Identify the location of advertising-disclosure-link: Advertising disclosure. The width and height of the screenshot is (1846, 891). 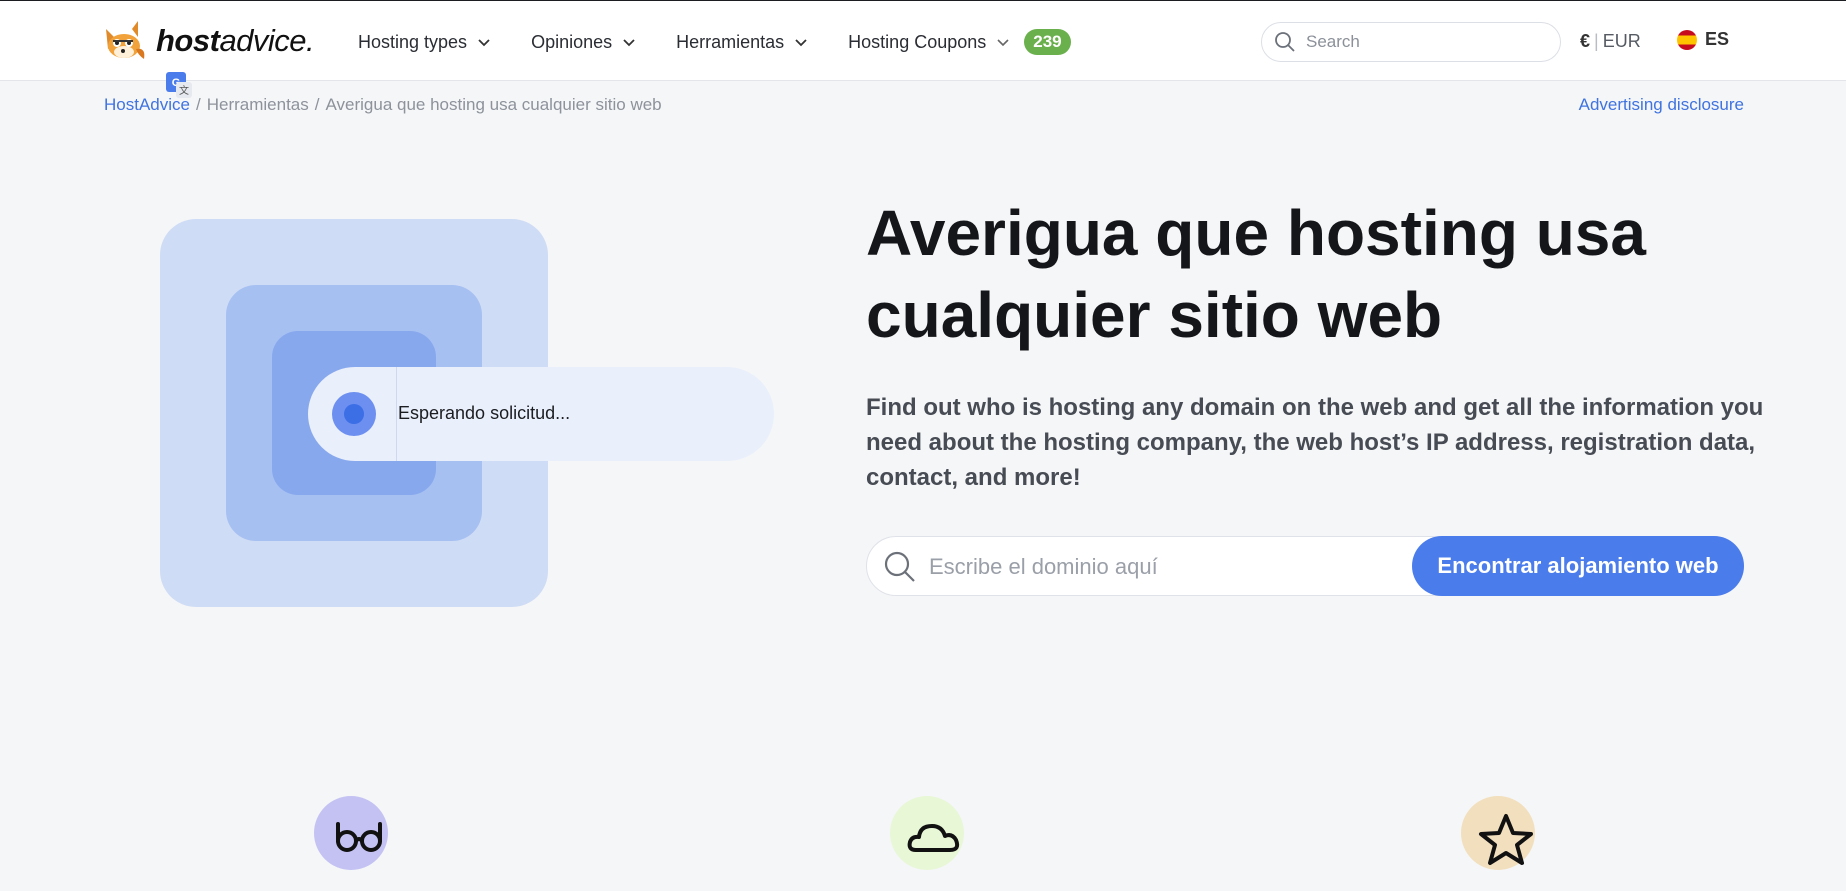
(1661, 105).